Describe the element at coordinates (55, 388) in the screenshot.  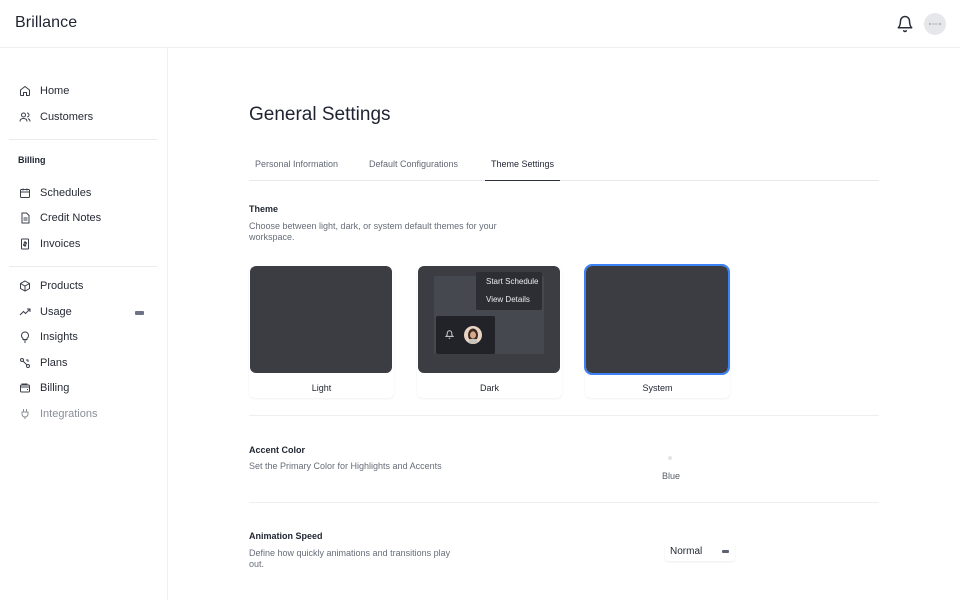
I see `sidebar-item-label: Billing` at that location.